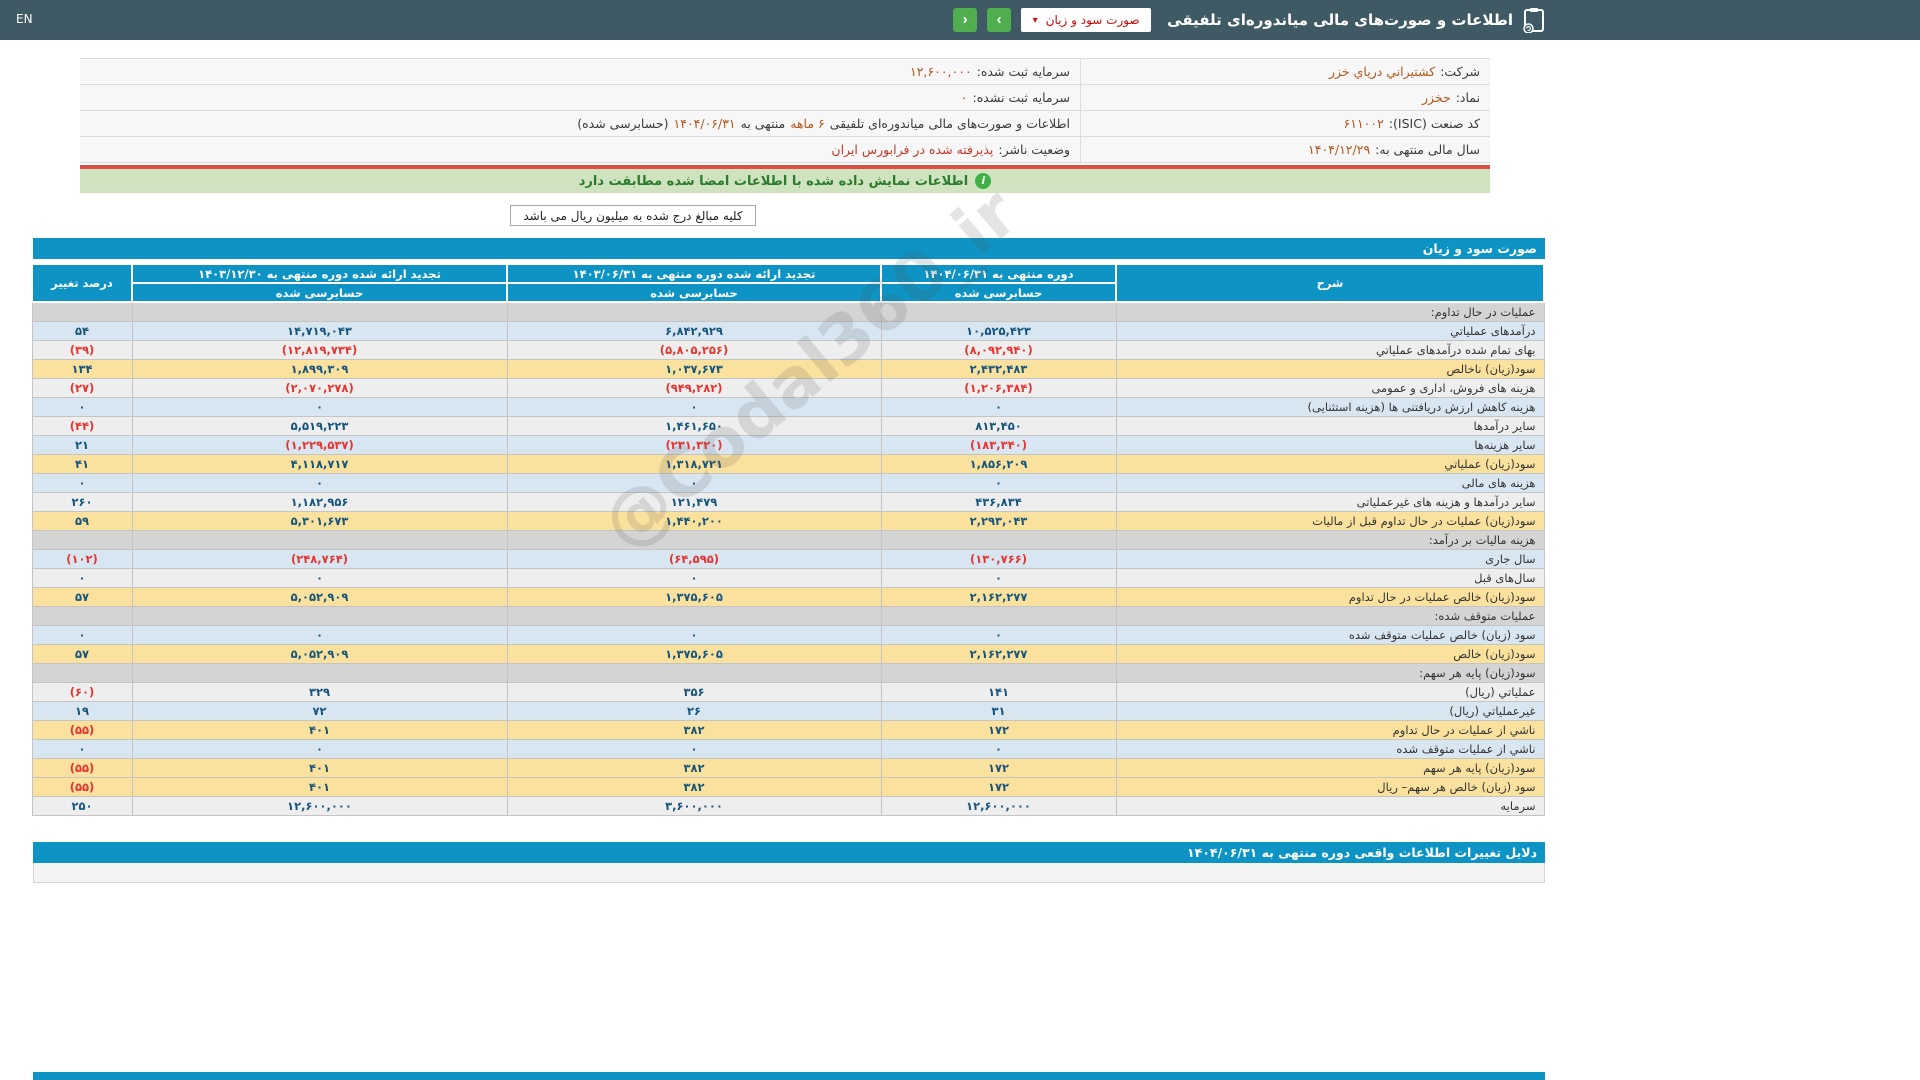 The width and height of the screenshot is (1920, 1080). Describe the element at coordinates (82, 368) in the screenshot. I see `row-value: ۱۳۴` at that location.